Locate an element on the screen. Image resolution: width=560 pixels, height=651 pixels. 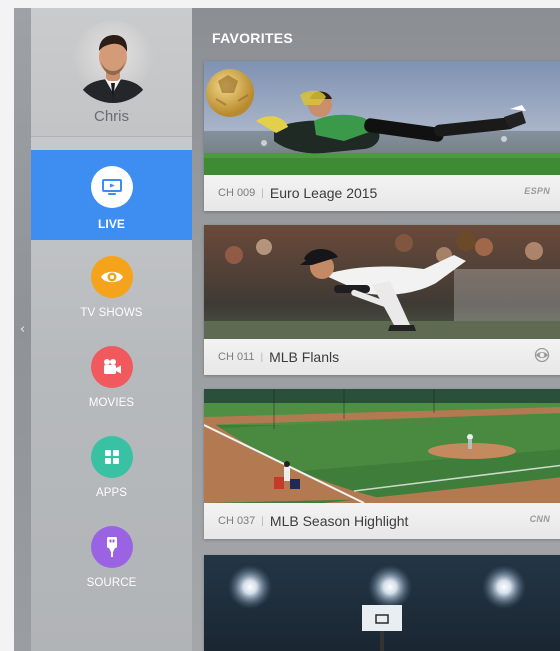
nav-item-live: LIVE is located at coordinates (111, 195).